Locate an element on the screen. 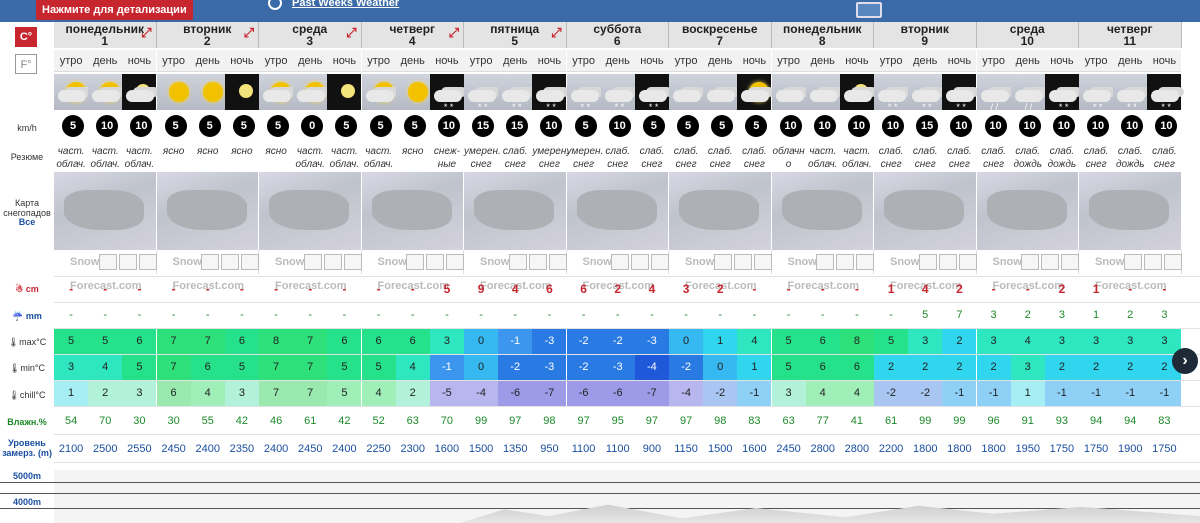 Image resolution: width=1200 pixels, height=523 pixels. day-header: вторник 9 is located at coordinates (925, 35).